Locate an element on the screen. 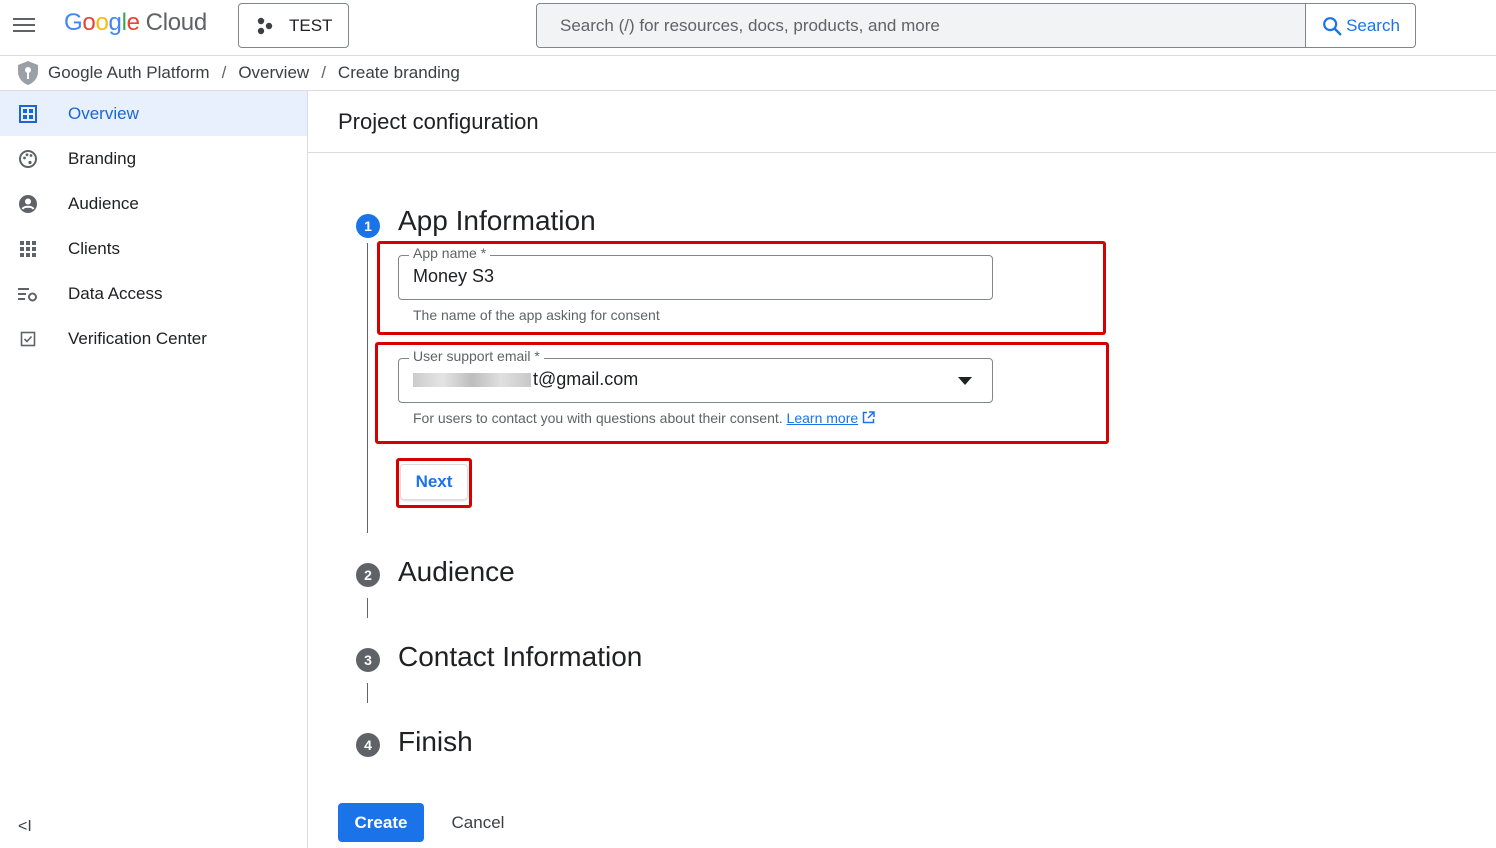  page-title: Project configuration is located at coordinates (902, 122).